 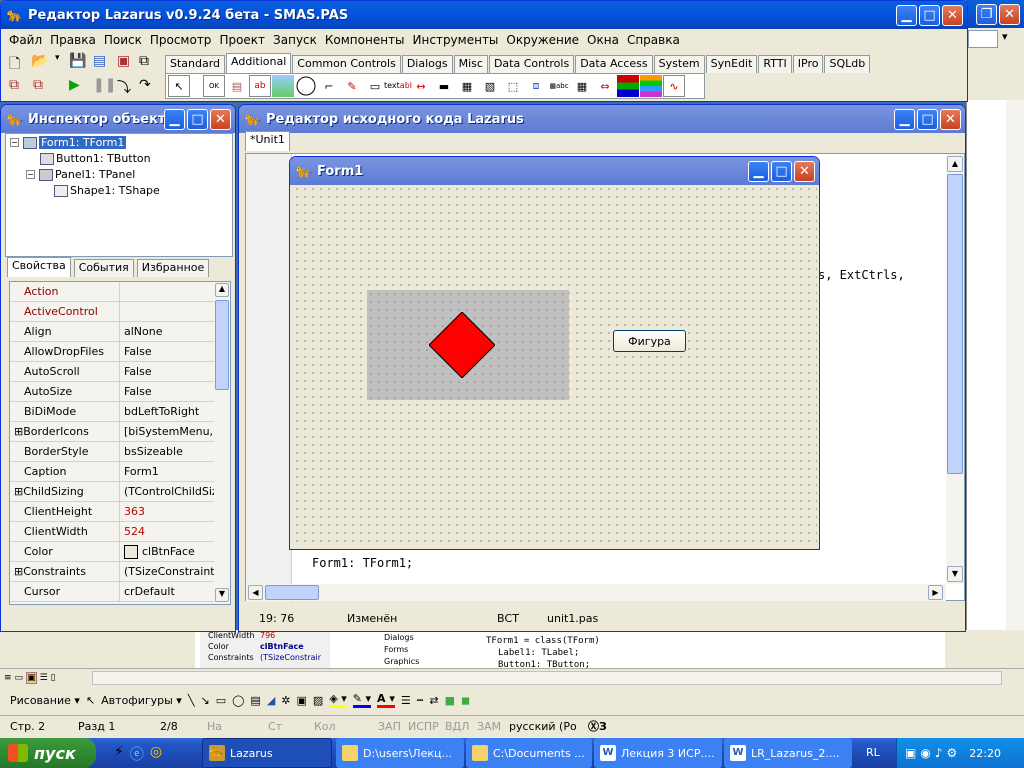 I want to click on pointer-icon: ↖, so click(x=179, y=86).